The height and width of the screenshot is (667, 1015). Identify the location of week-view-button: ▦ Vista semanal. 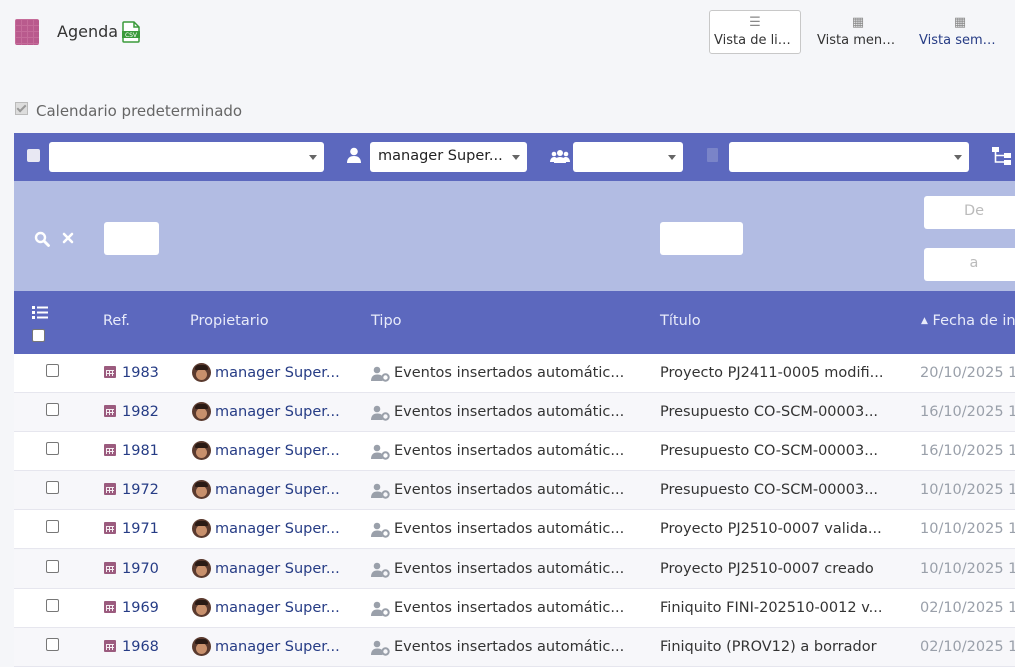
(960, 32).